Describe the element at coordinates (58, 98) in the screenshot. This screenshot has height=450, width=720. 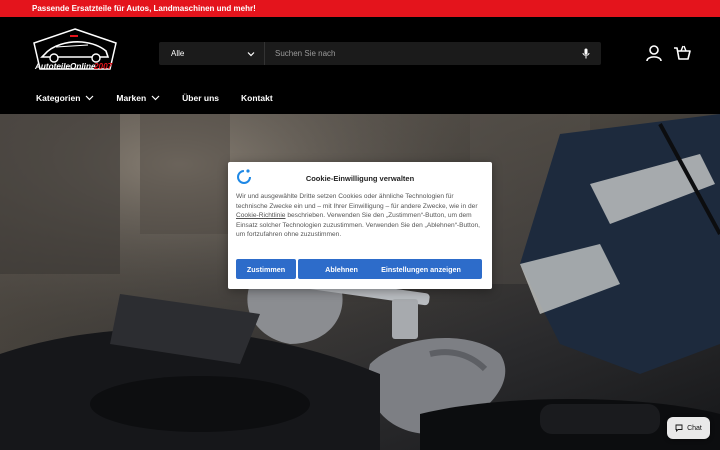
I see `nav-item-label: Kategorien` at that location.